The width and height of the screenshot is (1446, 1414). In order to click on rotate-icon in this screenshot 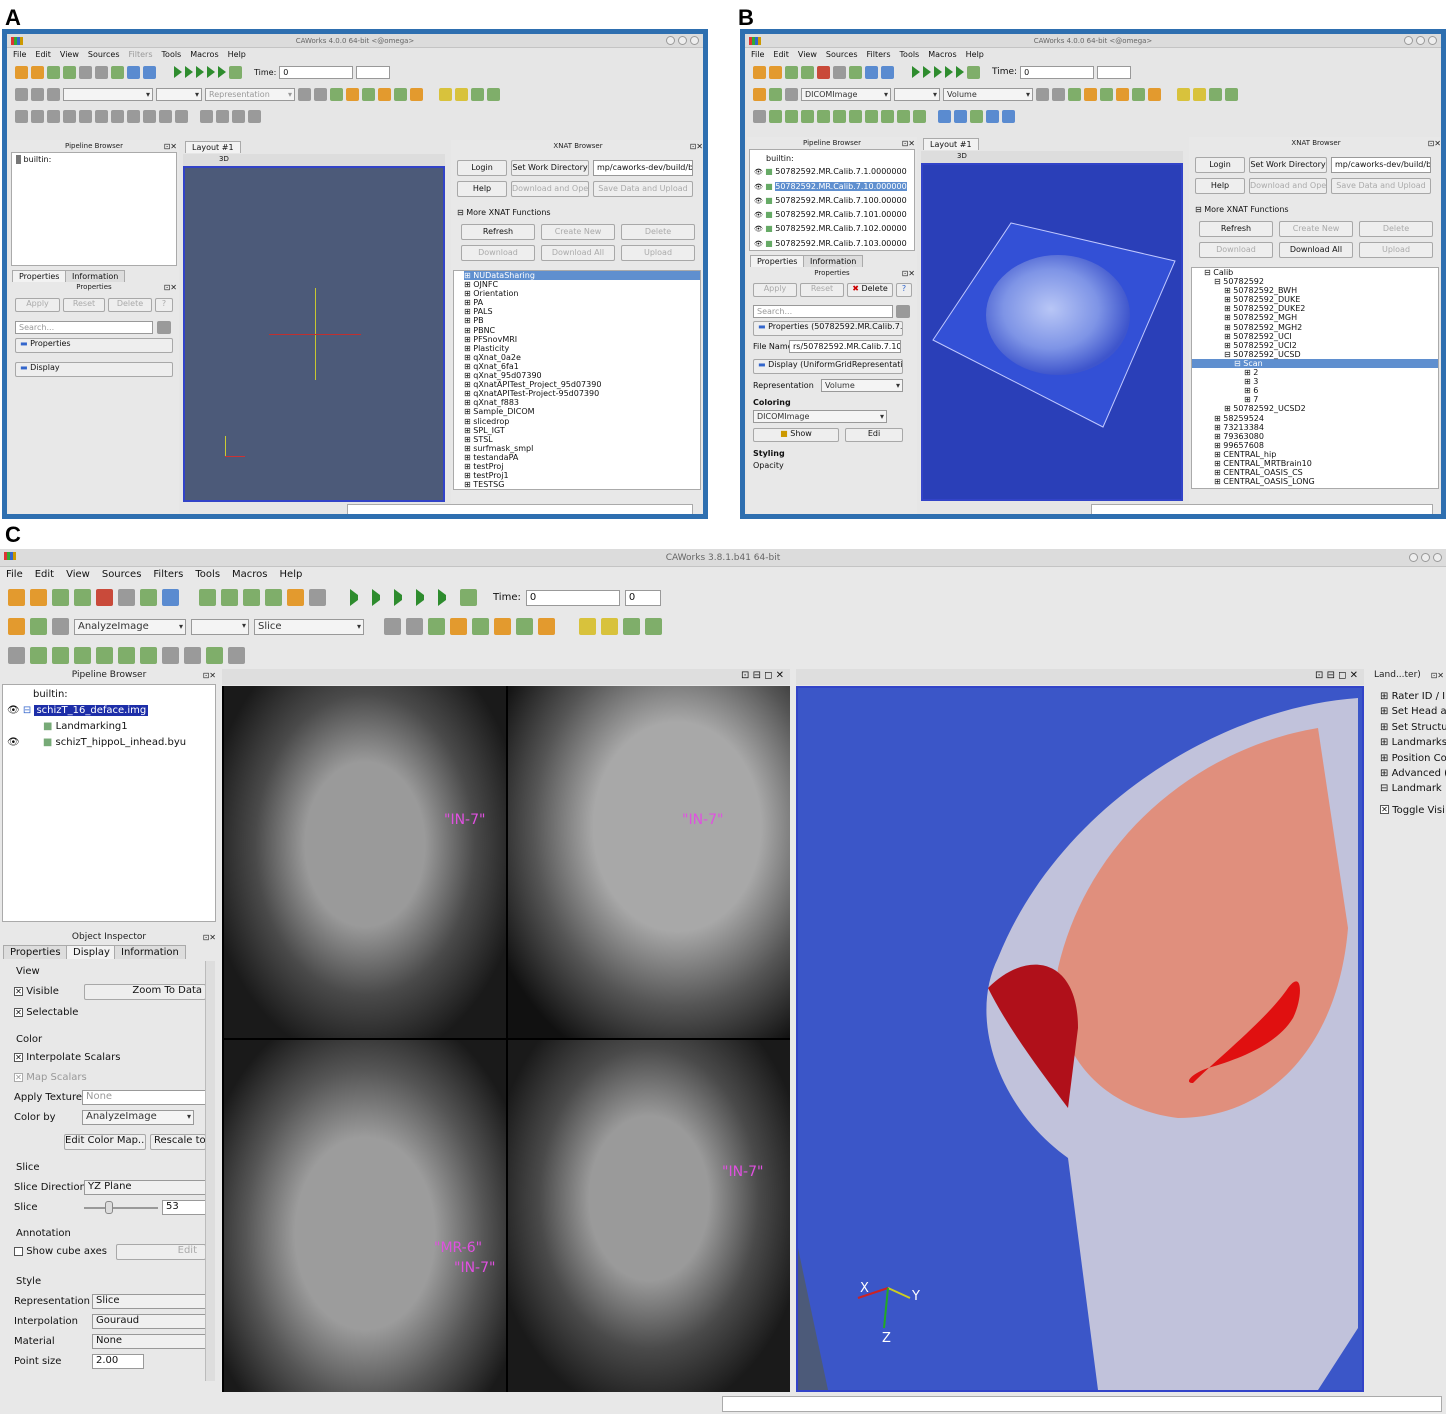, I will do `click(493, 94)`.